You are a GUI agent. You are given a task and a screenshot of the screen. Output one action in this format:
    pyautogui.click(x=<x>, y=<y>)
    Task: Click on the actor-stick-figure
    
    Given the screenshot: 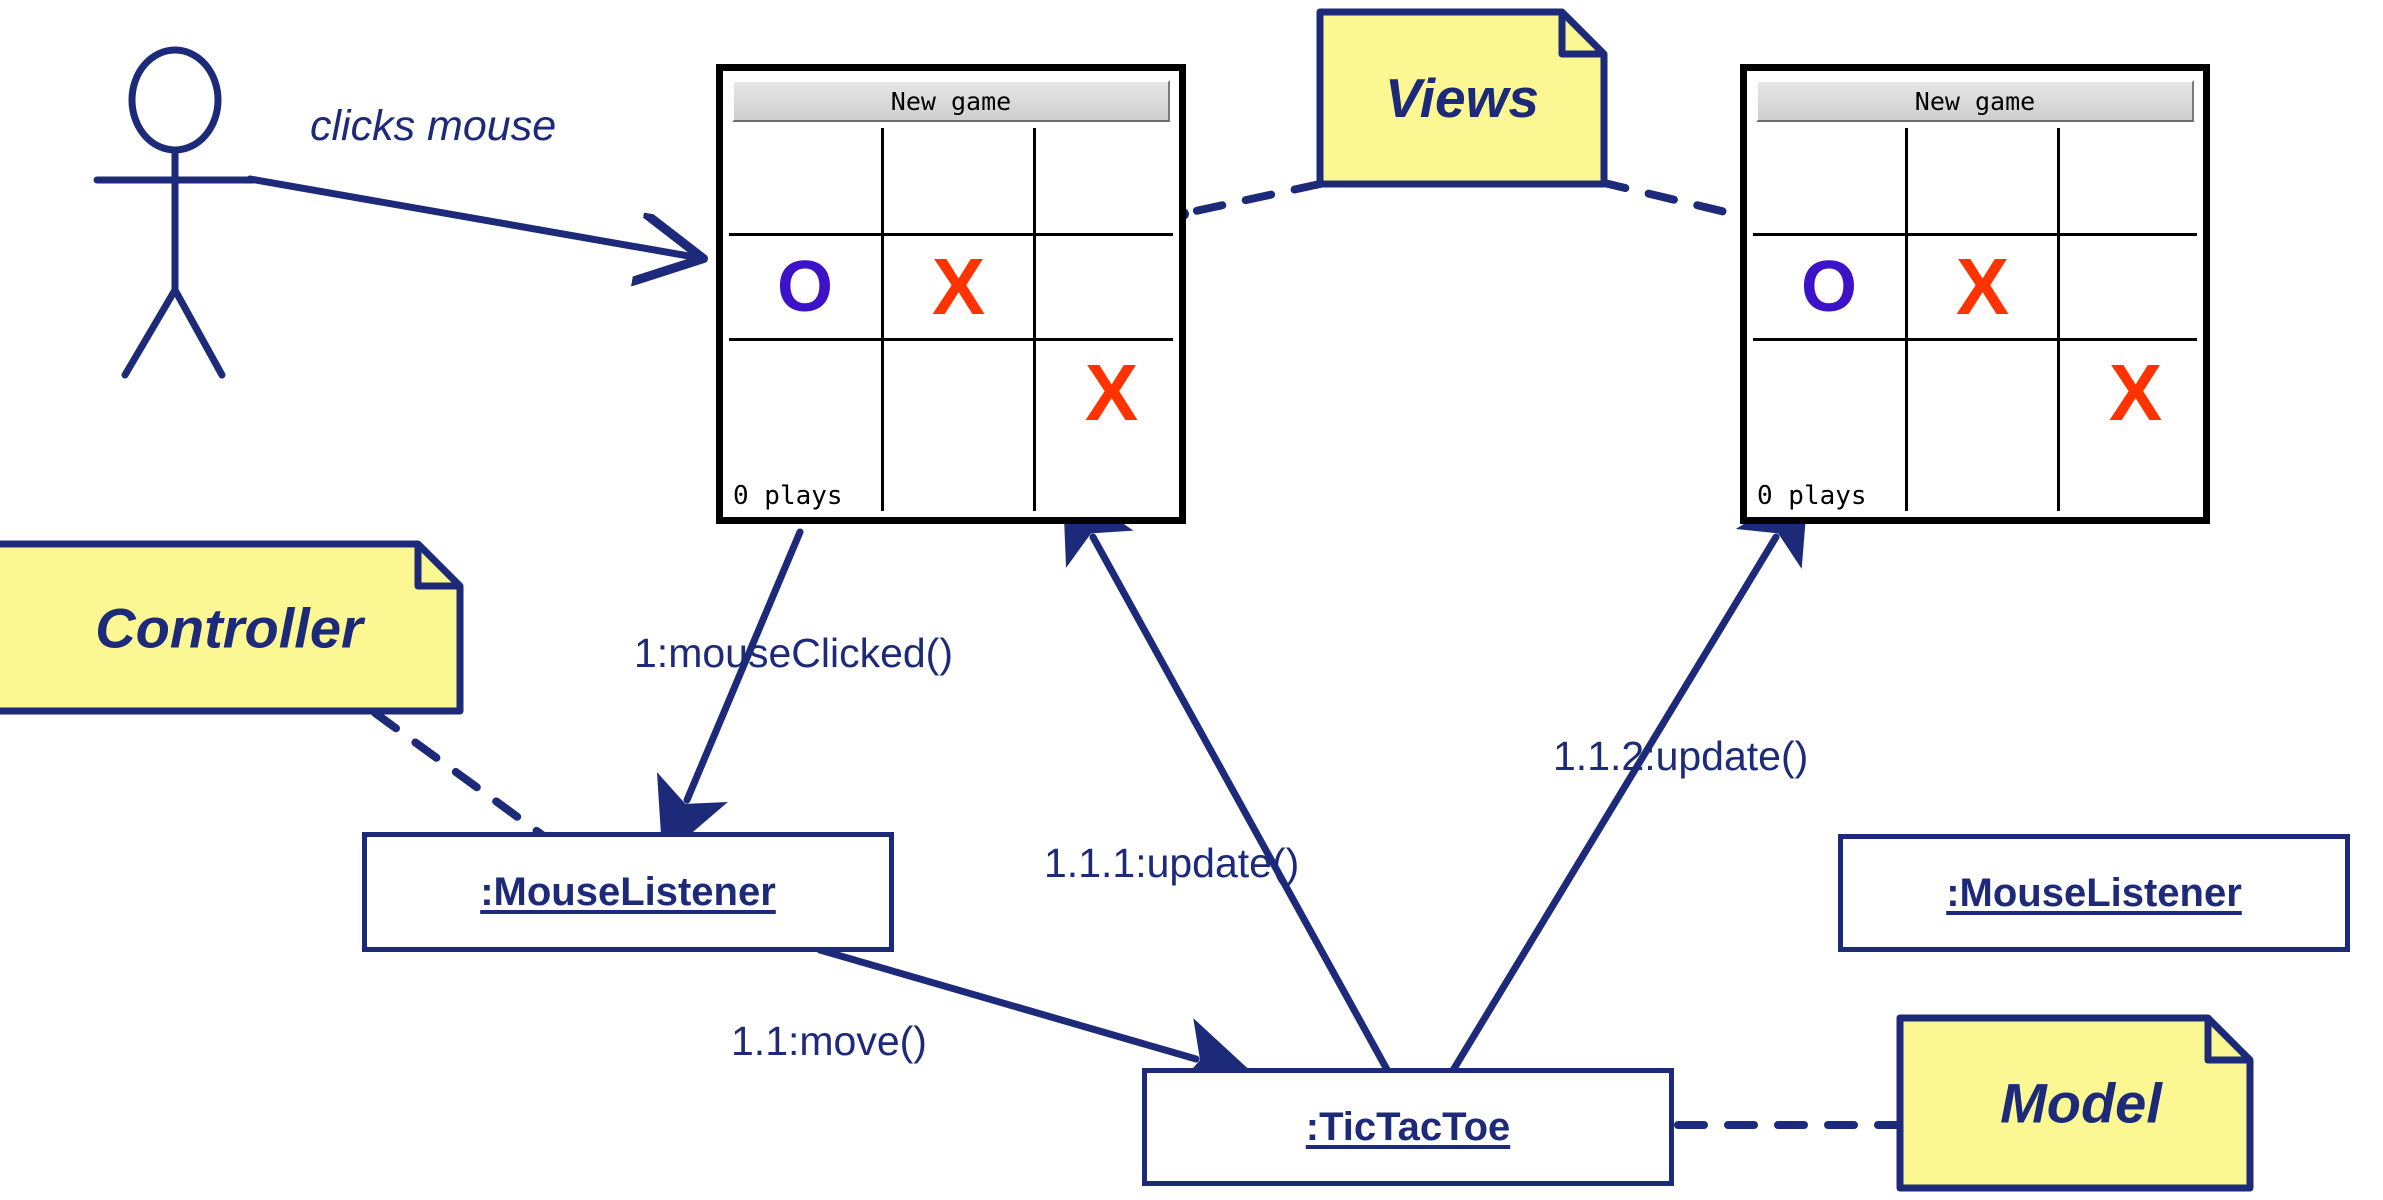 What is the action you would take?
    pyautogui.click(x=175, y=212)
    